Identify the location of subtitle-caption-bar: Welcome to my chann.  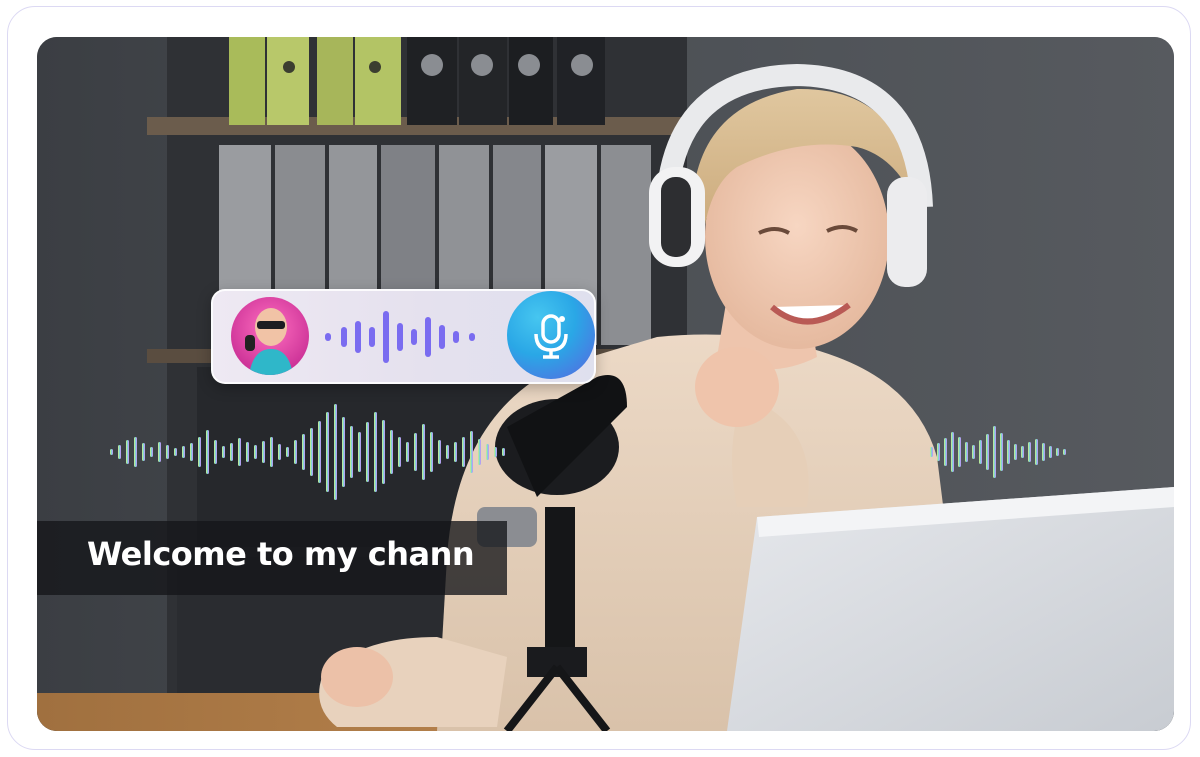
(272, 558).